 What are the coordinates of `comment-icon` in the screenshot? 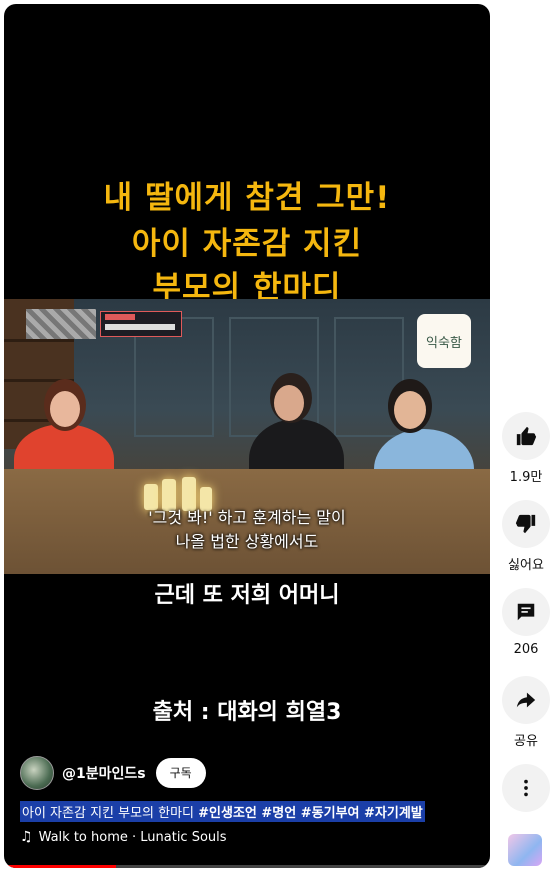 It's located at (526, 612).